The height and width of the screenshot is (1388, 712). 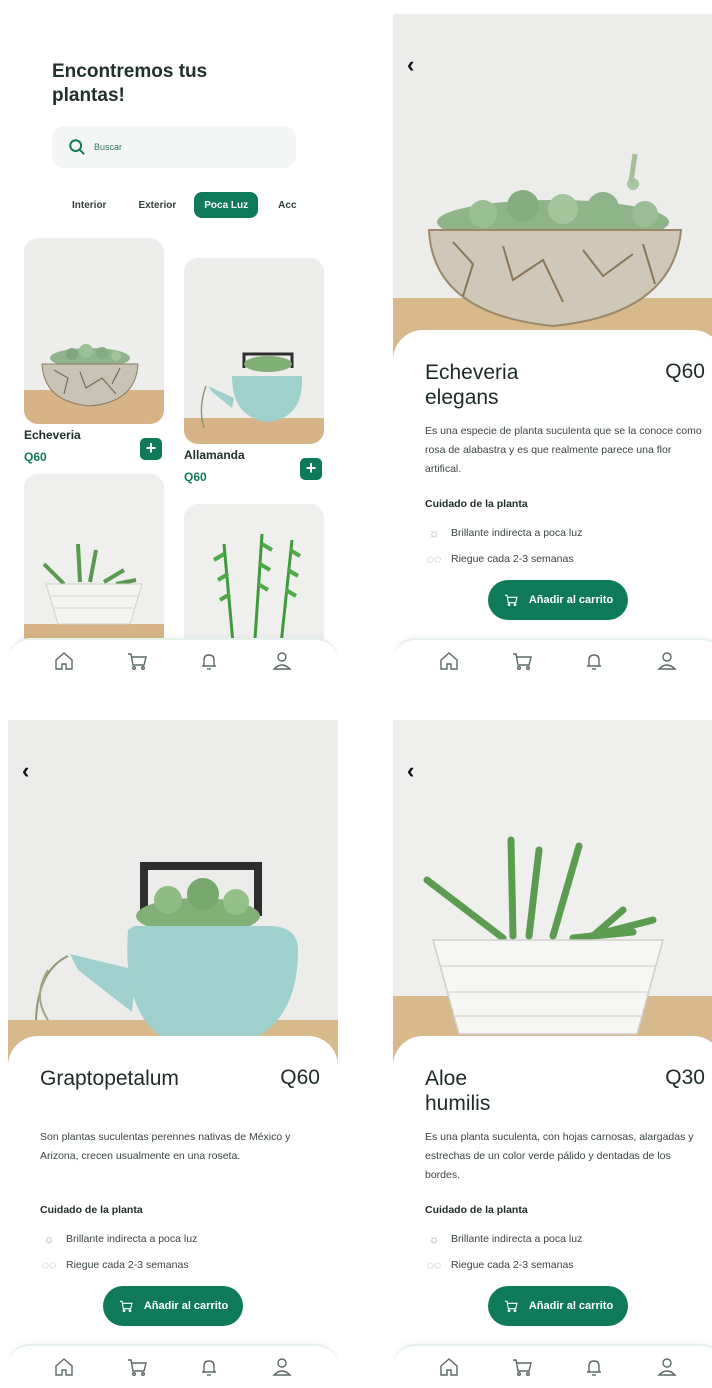 What do you see at coordinates (457, 1091) in the screenshot?
I see `product-name: Aloe humilis` at bounding box center [457, 1091].